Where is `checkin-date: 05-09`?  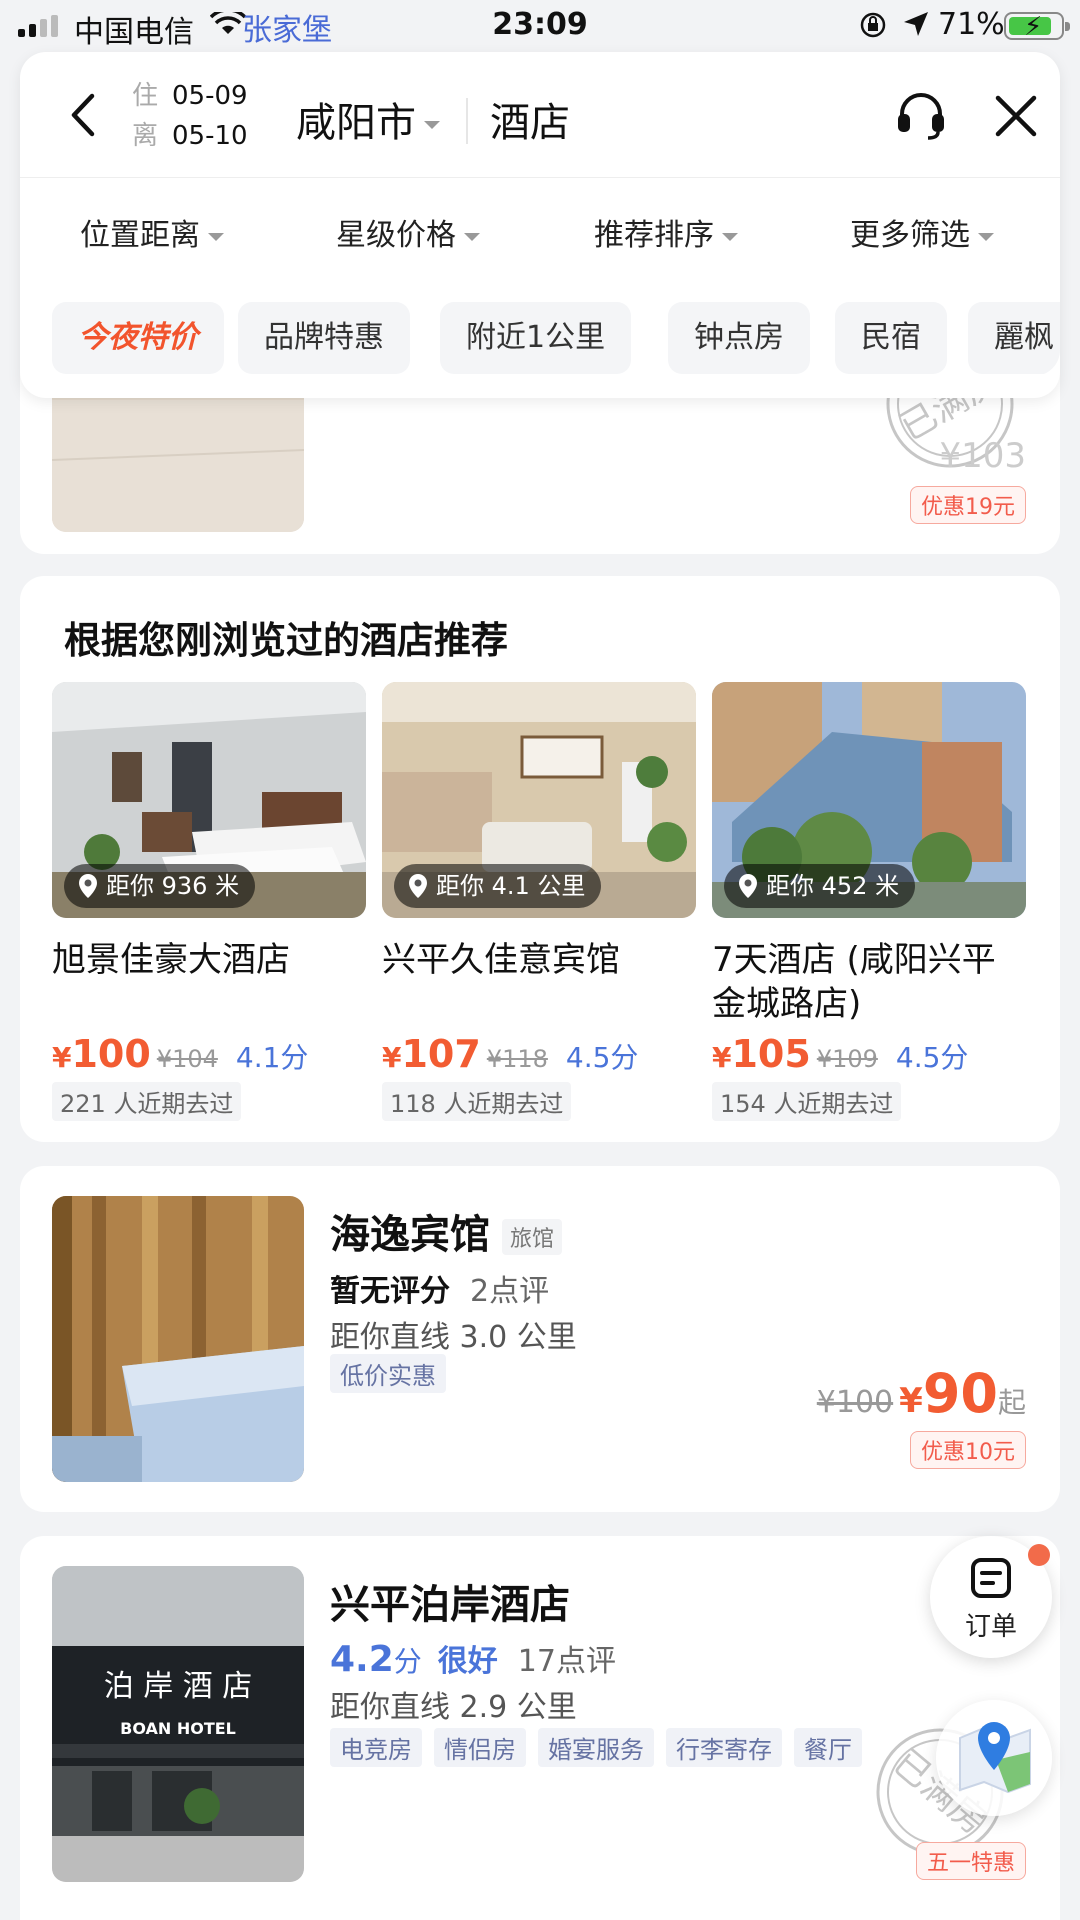
checkin-date: 05-09 is located at coordinates (210, 96).